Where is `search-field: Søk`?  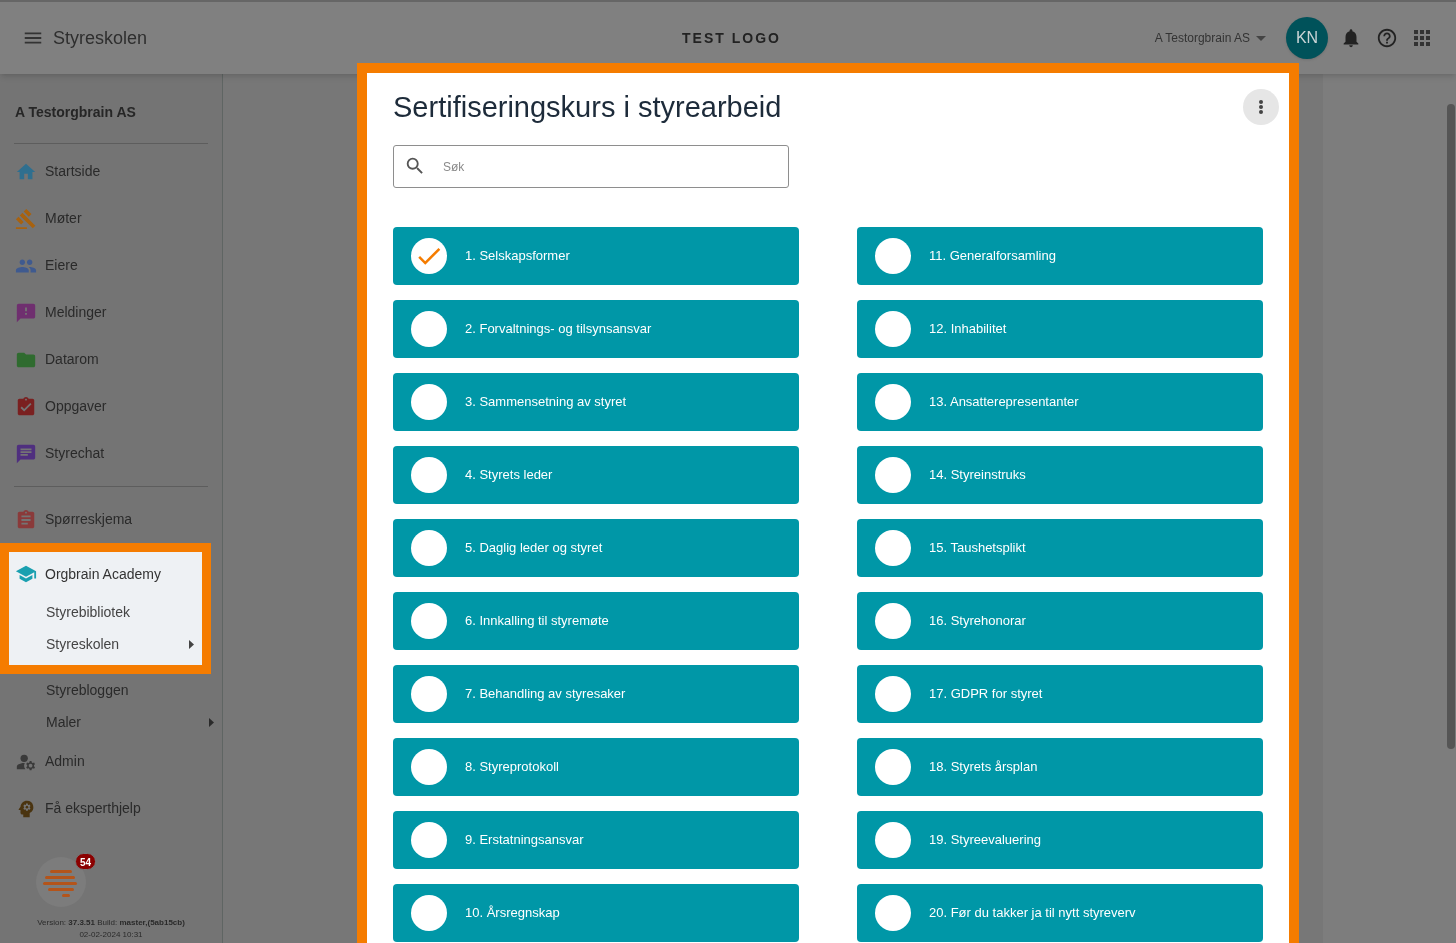 search-field: Søk is located at coordinates (591, 166).